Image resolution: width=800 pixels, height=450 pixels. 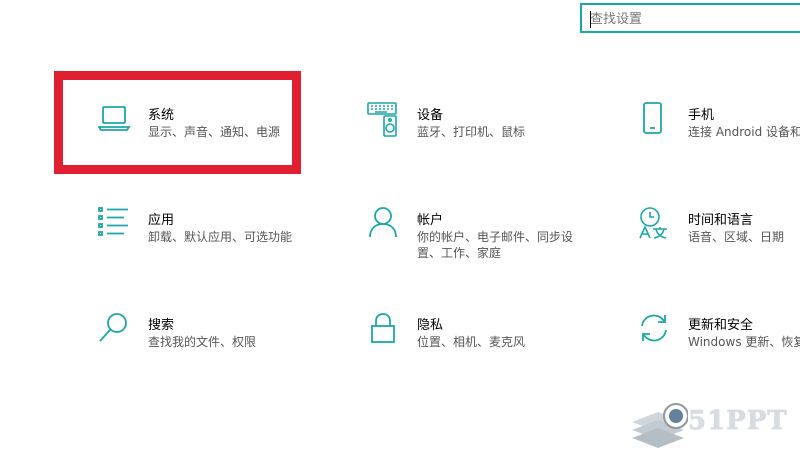 I want to click on tile-title: 更新和安全, so click(x=721, y=325).